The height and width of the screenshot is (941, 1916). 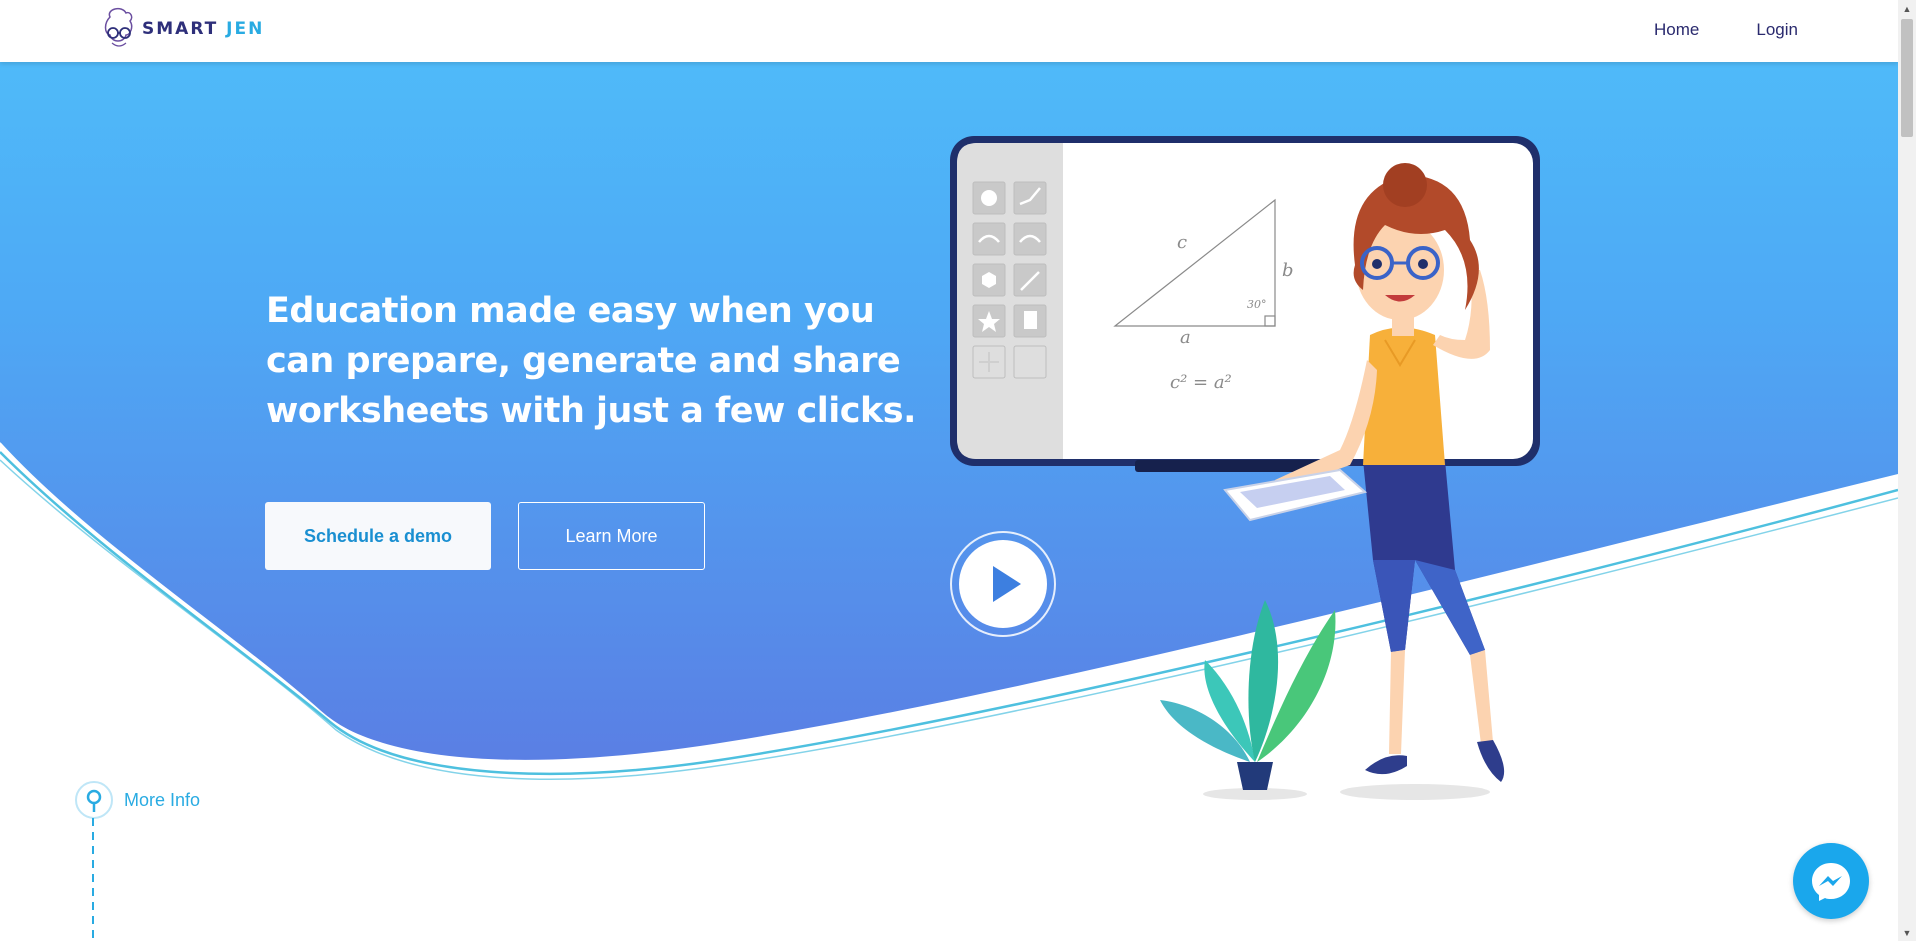 I want to click on svg-text: b, so click(x=1288, y=270).